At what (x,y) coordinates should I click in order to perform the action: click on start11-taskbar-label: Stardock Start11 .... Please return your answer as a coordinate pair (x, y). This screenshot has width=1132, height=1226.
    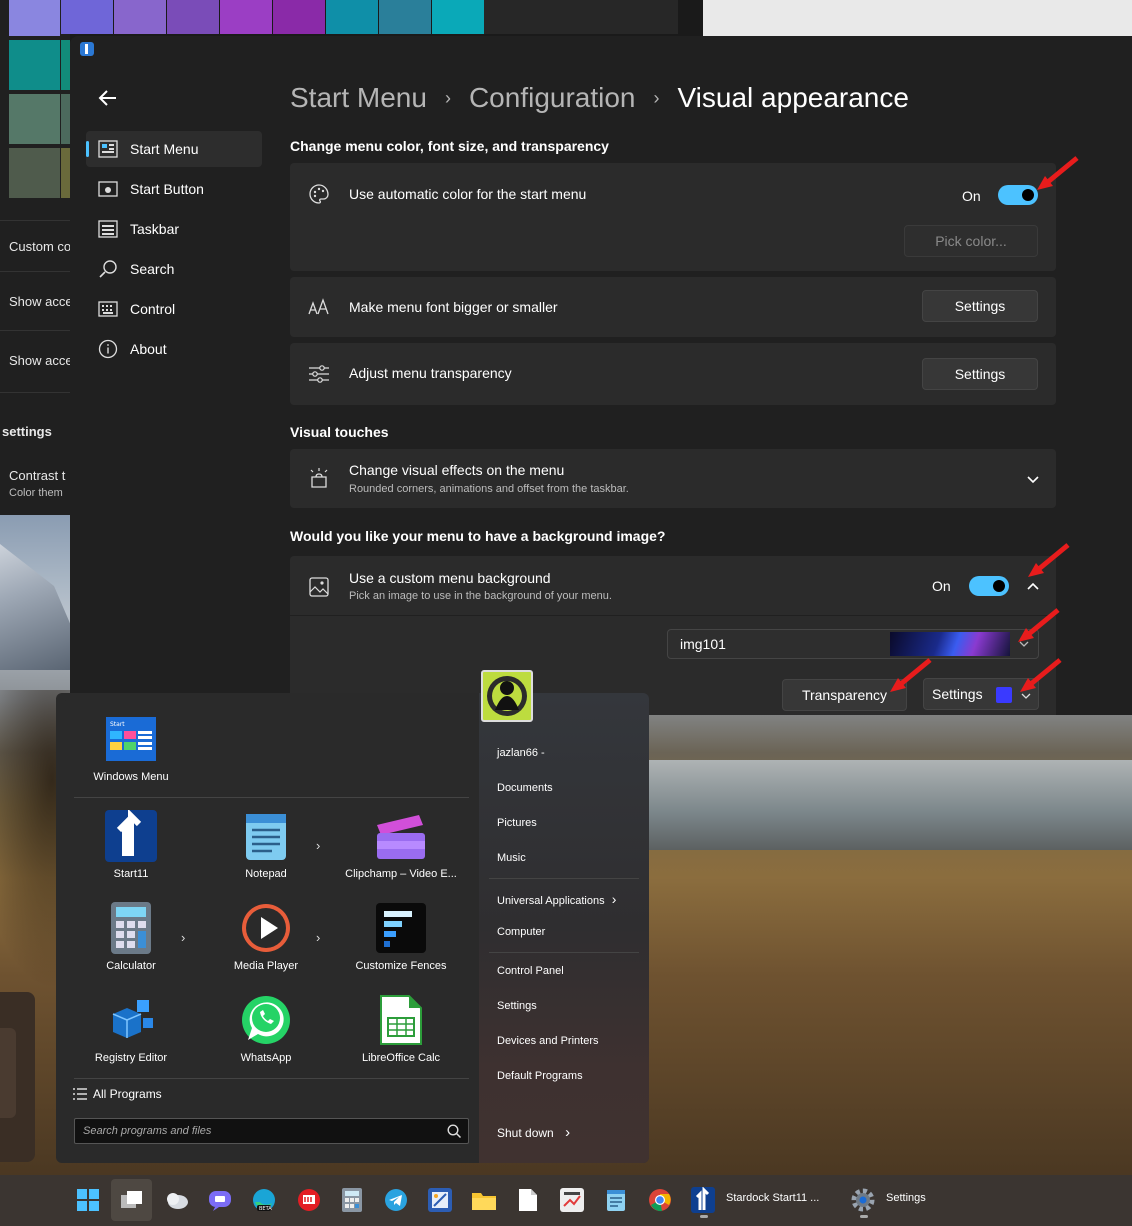
    Looking at the image, I should click on (772, 1198).